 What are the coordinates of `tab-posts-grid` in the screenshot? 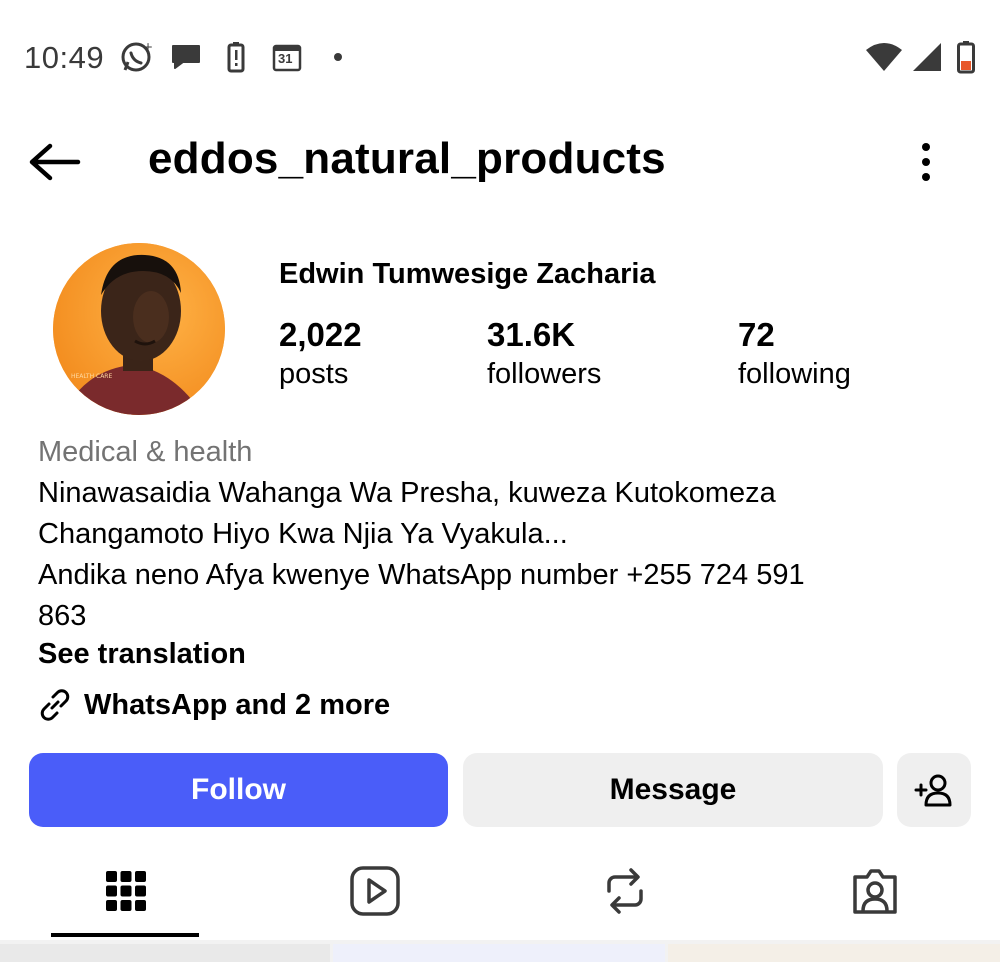 It's located at (126, 891).